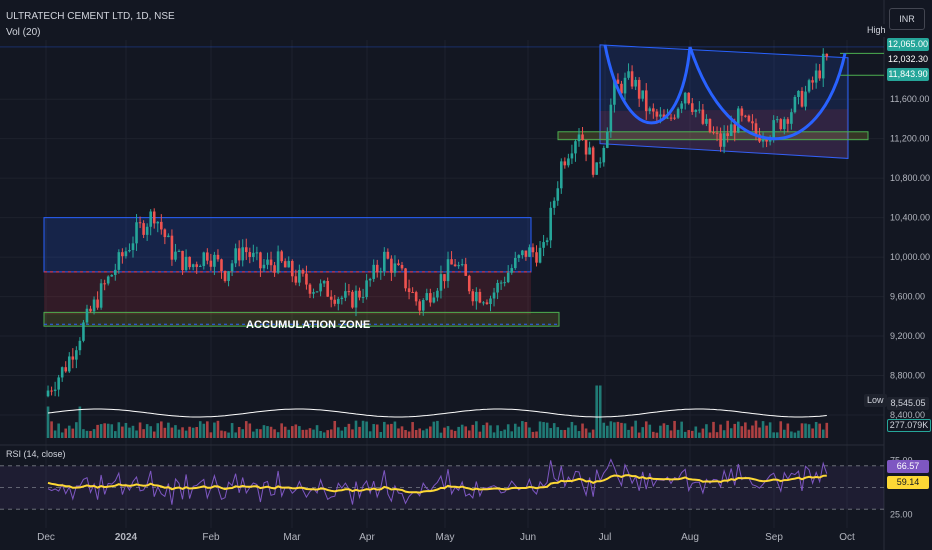 This screenshot has height=550, width=932. I want to click on rsi-label: RSI (14, close), so click(36, 454).